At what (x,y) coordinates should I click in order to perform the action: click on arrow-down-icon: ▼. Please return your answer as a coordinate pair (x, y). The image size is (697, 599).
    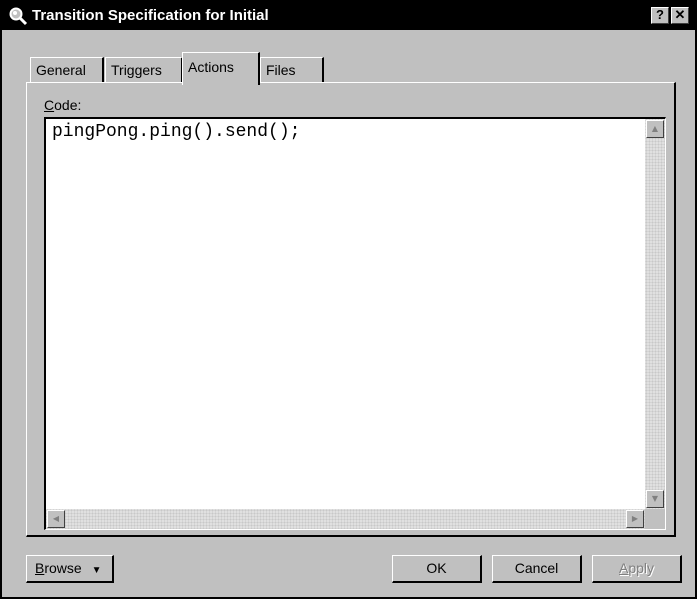
    Looking at the image, I should click on (655, 498).